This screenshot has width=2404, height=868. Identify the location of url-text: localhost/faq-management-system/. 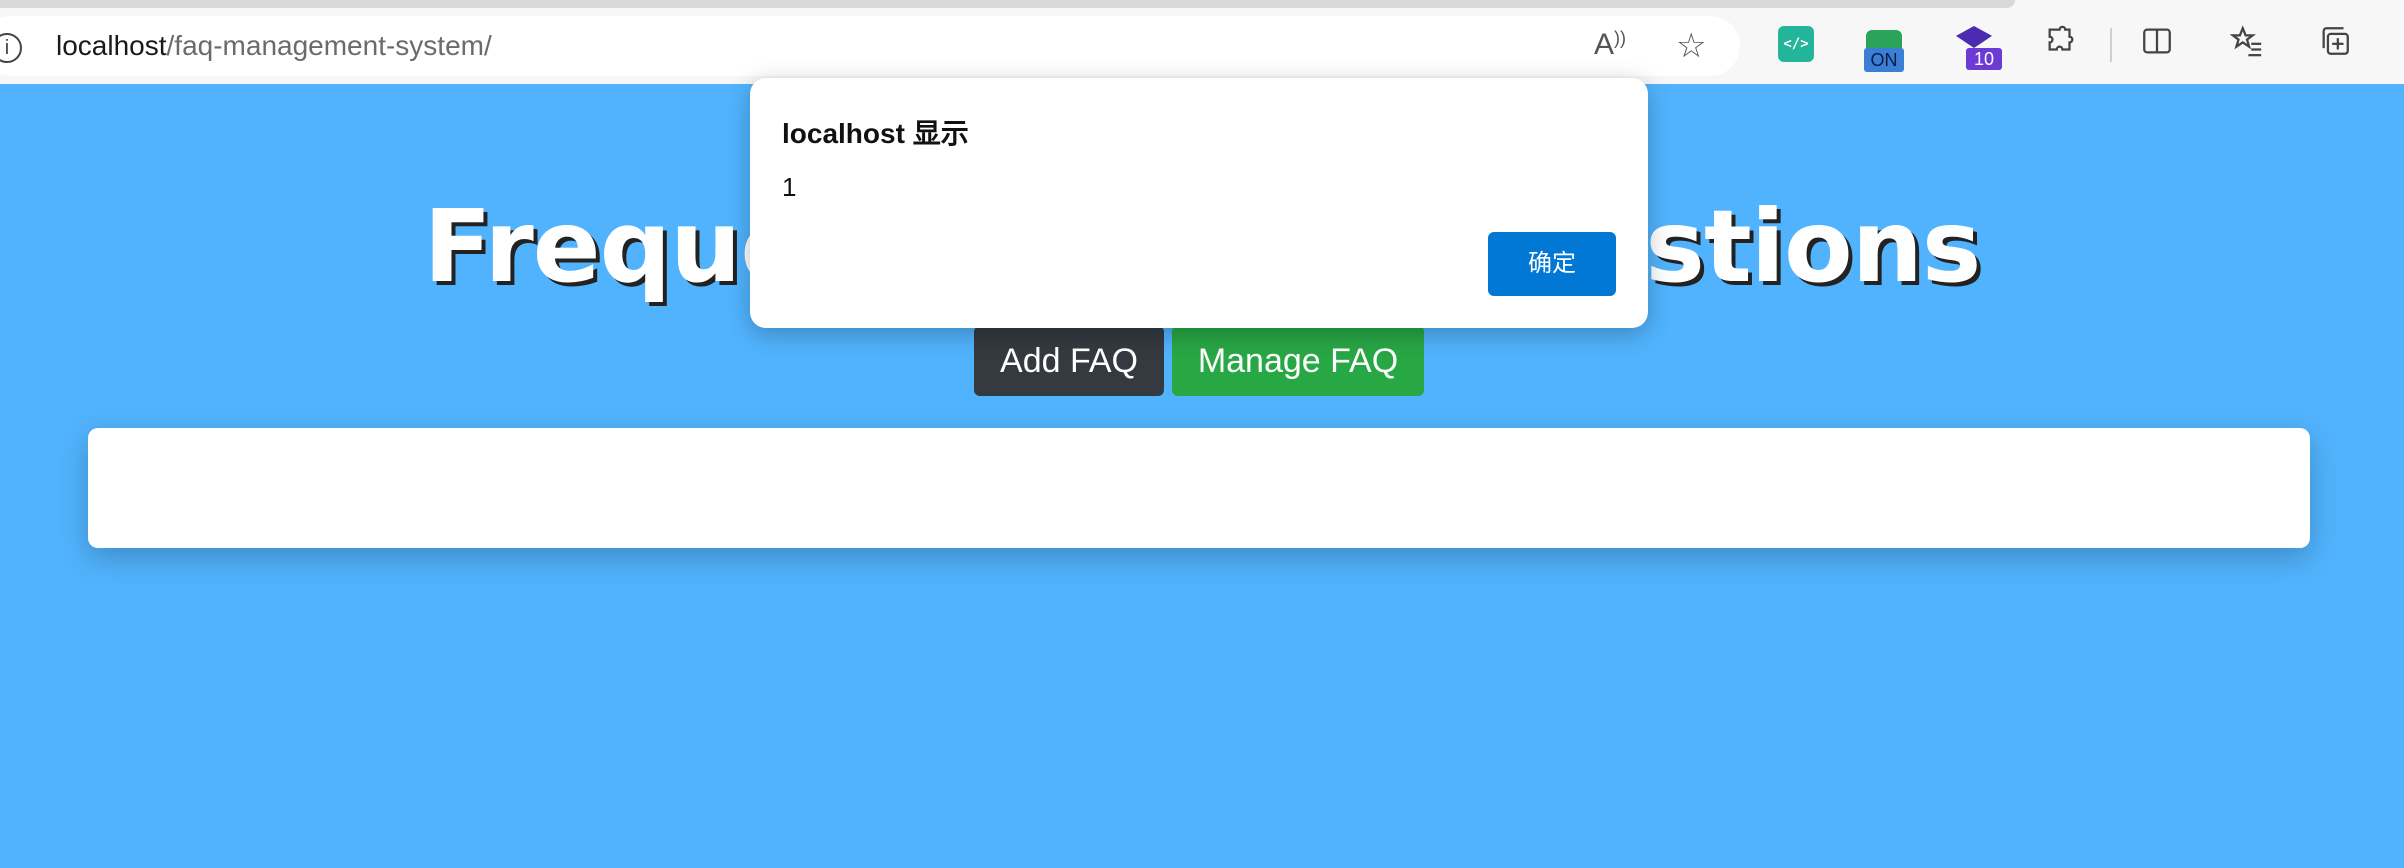
(274, 46).